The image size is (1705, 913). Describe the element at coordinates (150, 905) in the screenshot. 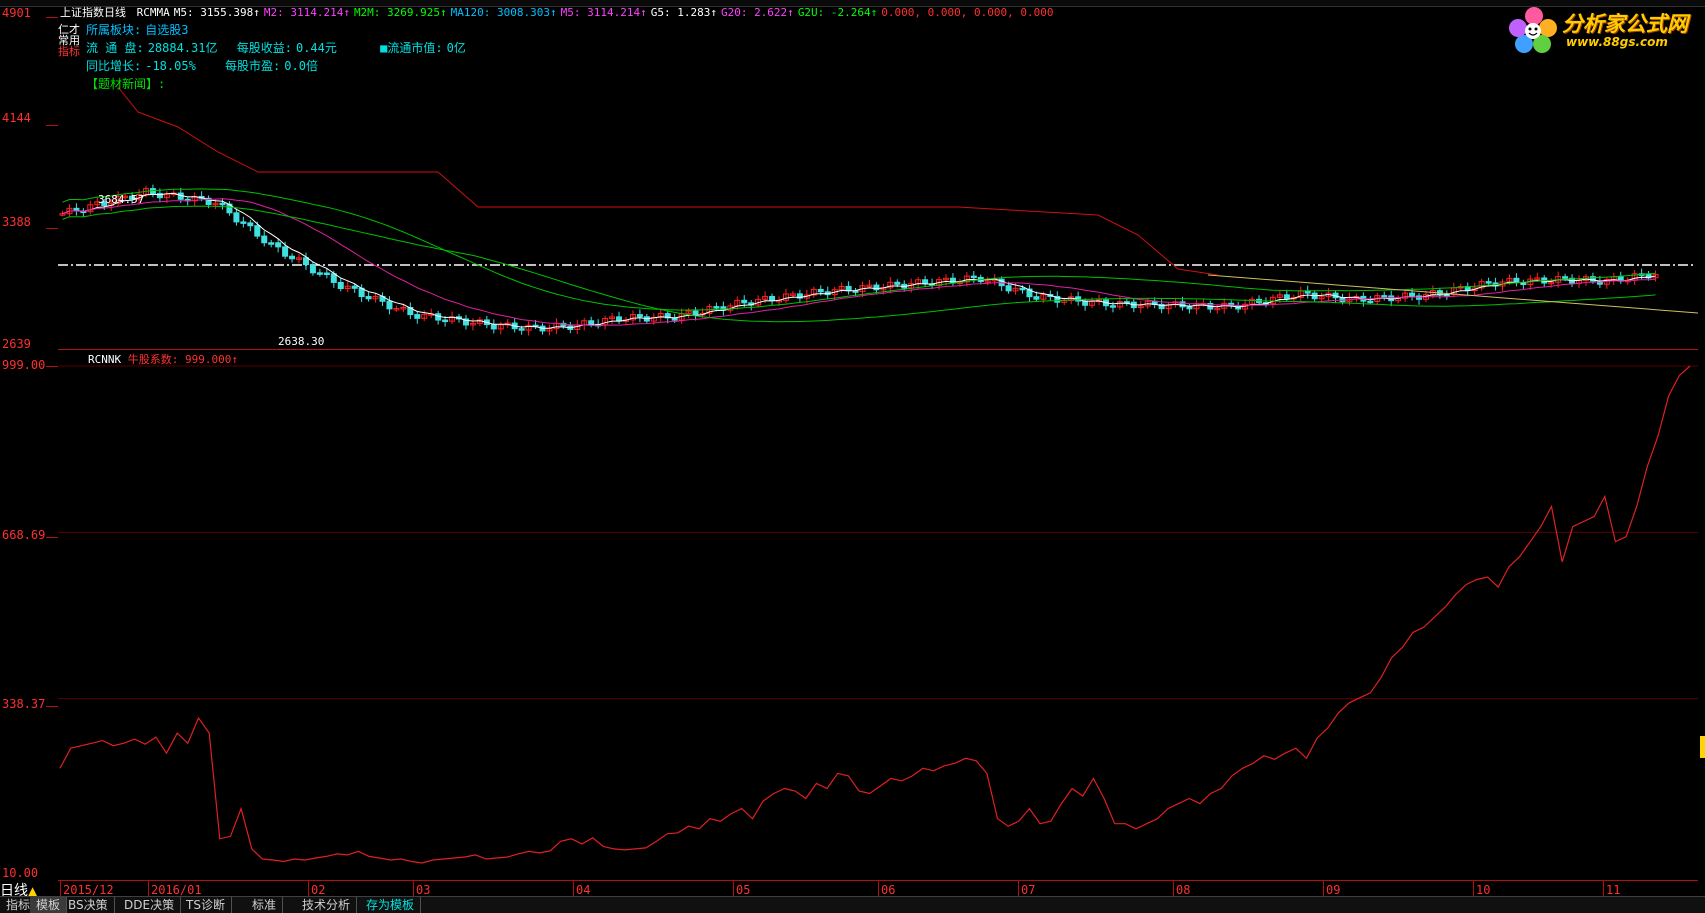

I see `bottom-tab: DDE决策` at that location.